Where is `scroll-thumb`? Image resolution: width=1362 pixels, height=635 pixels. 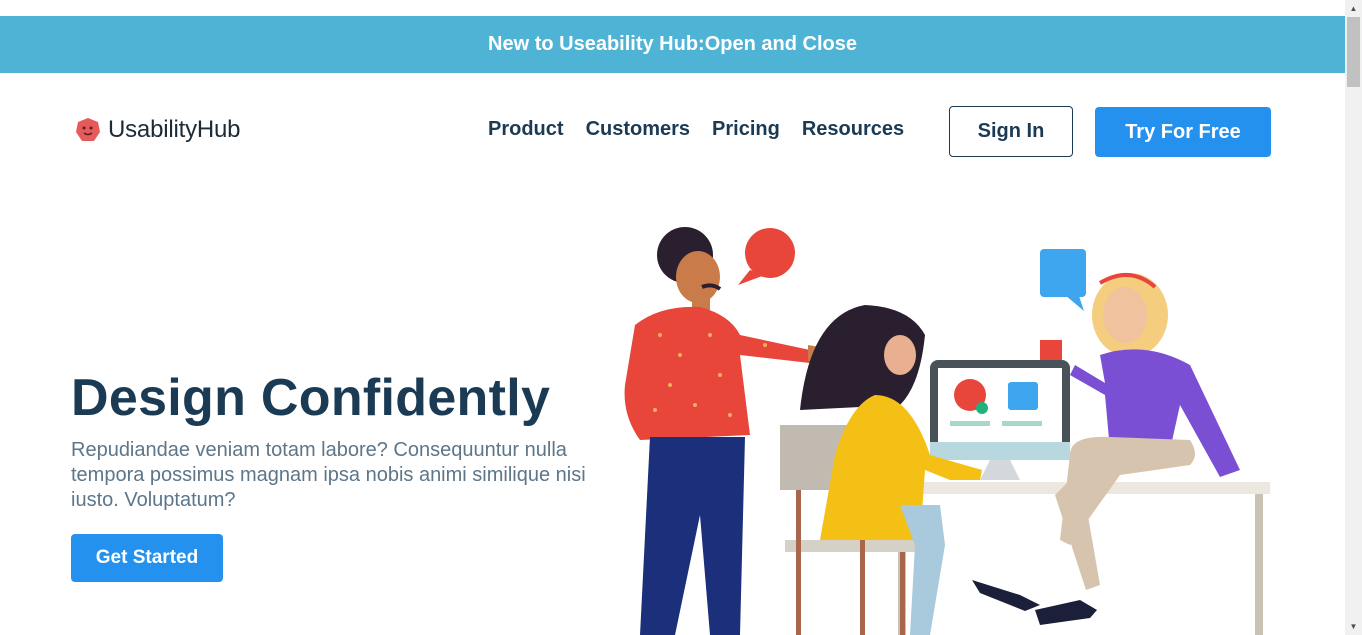 scroll-thumb is located at coordinates (1353, 52).